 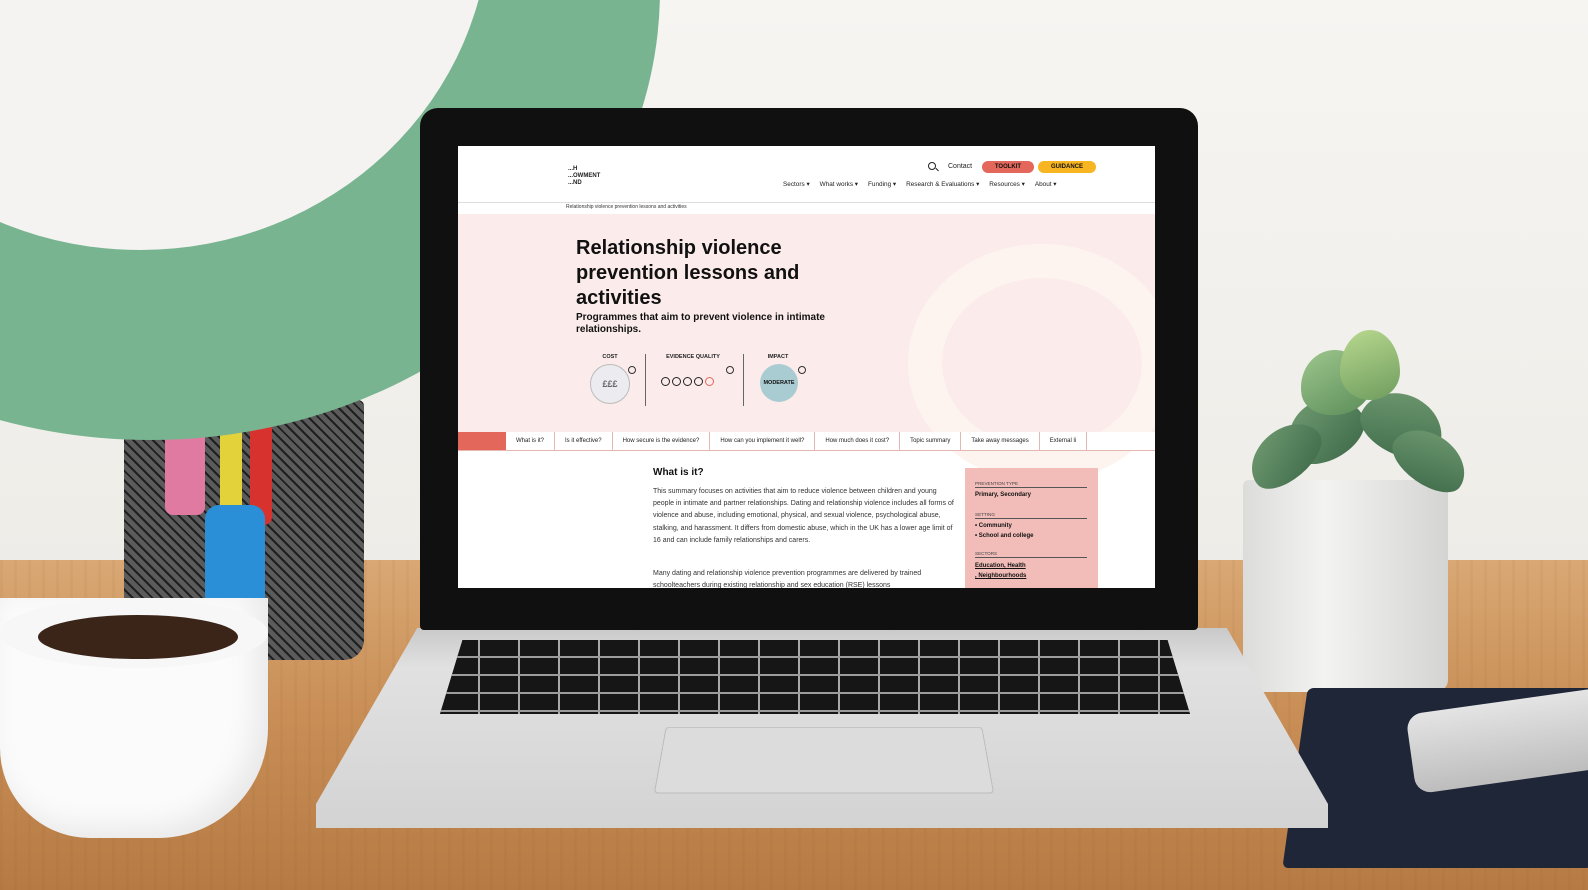 I want to click on evidence-label: EVIDENCE QUALITY, so click(x=693, y=357).